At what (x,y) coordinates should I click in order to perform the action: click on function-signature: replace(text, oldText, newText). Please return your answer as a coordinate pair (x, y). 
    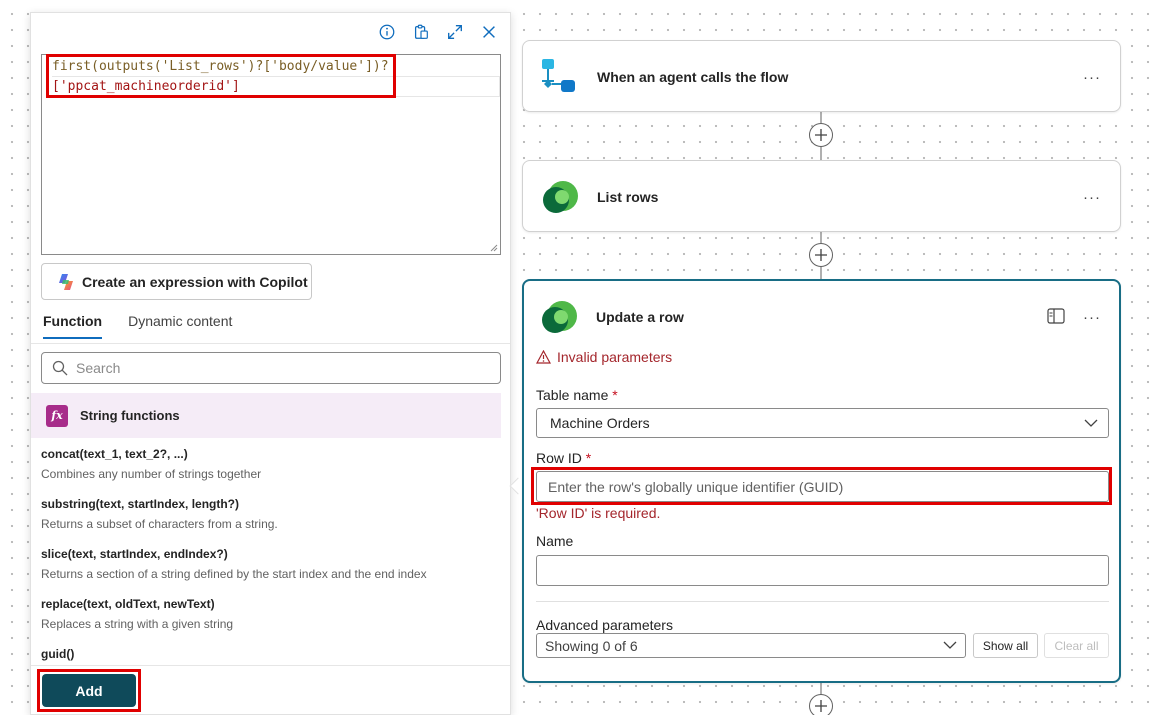
    Looking at the image, I should click on (128, 604).